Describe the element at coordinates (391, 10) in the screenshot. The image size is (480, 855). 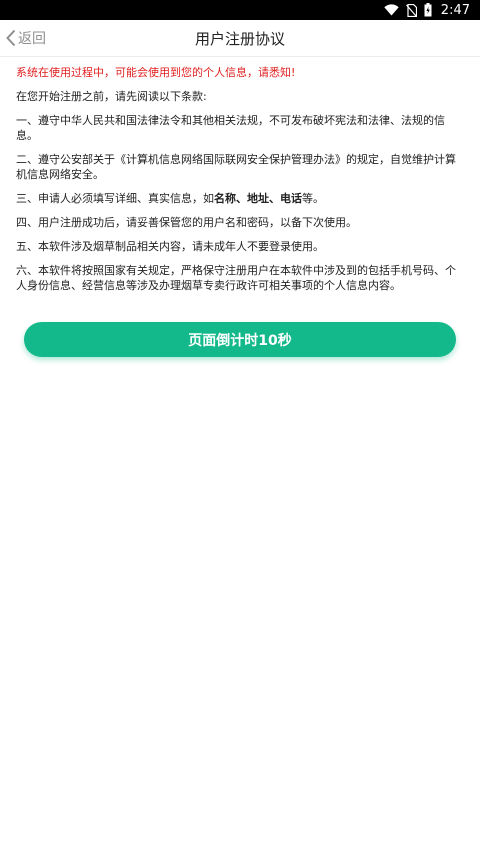
I see `wifi-icon` at that location.